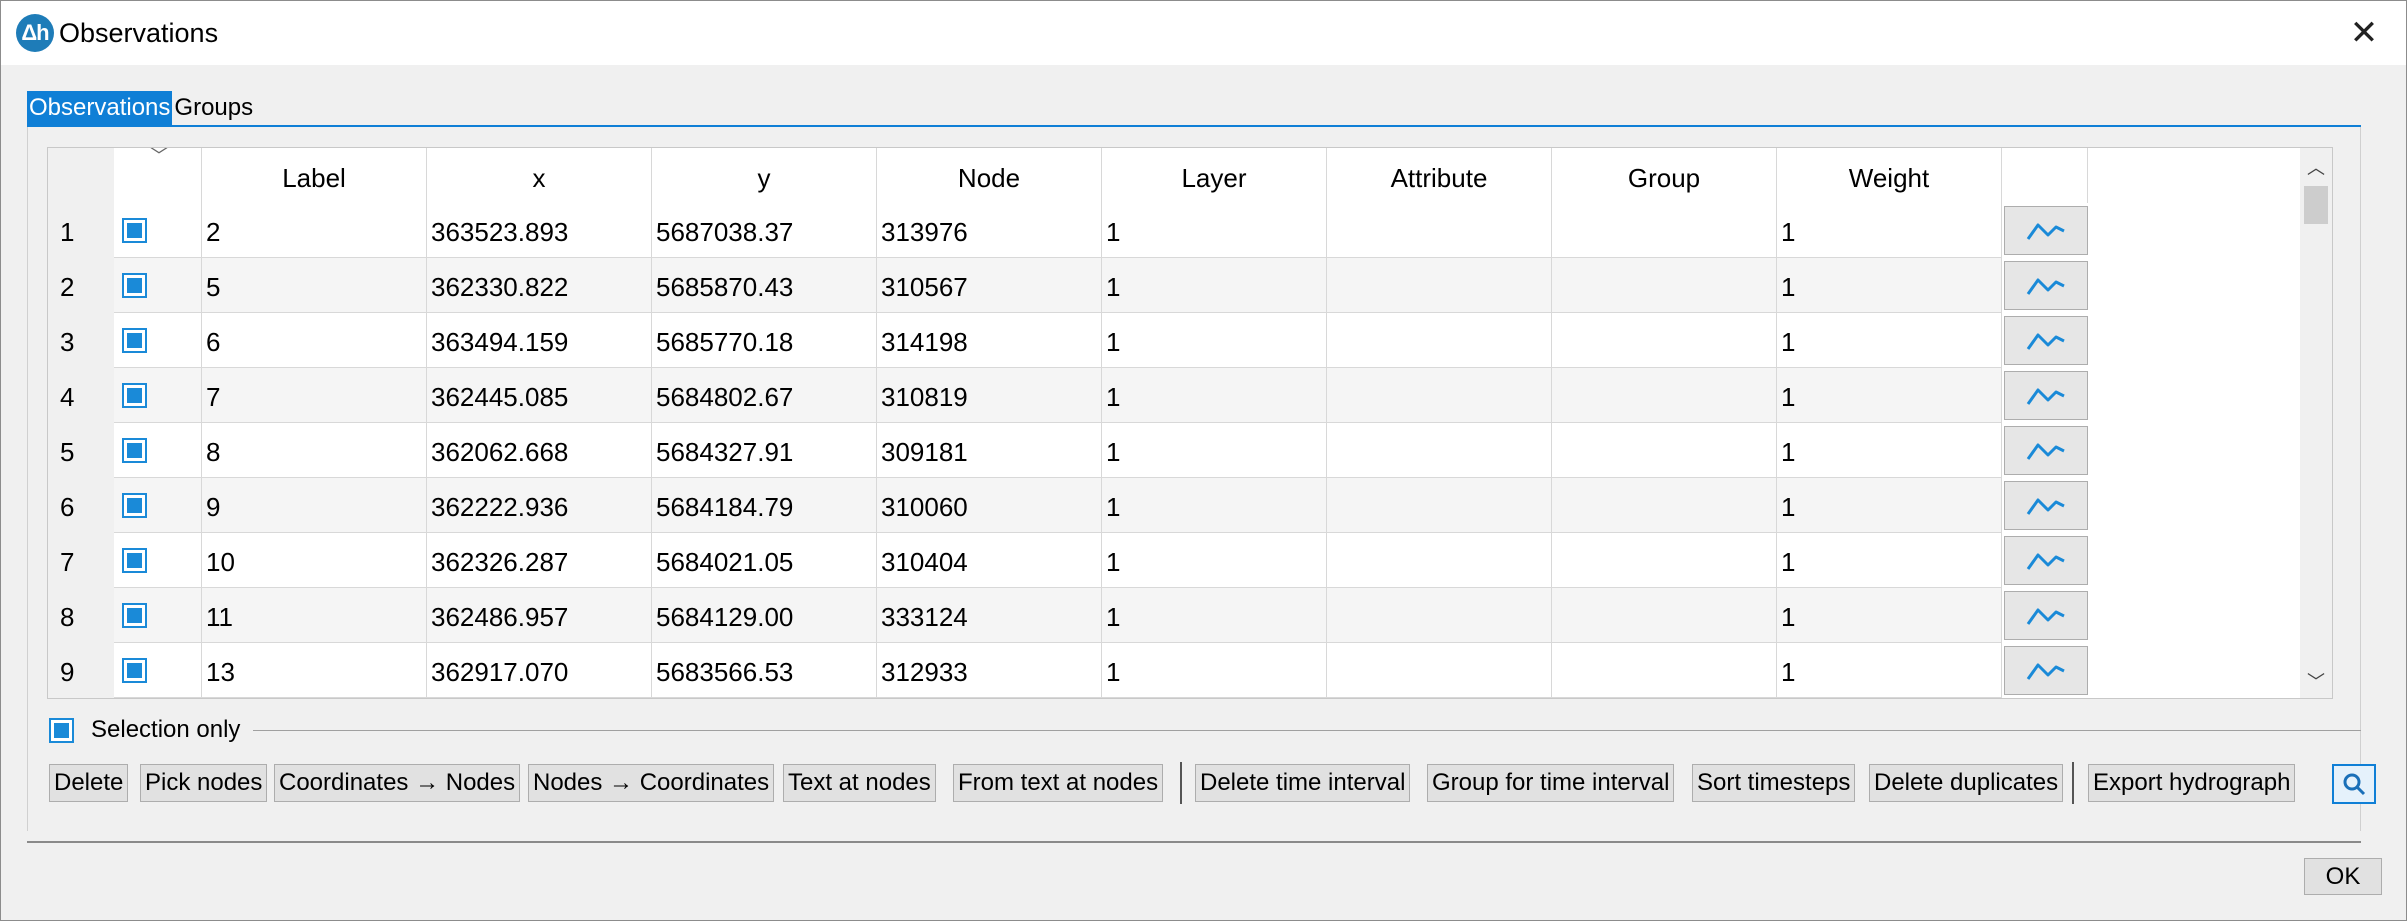  Describe the element at coordinates (81, 450) in the screenshot. I see `row-number: 5` at that location.